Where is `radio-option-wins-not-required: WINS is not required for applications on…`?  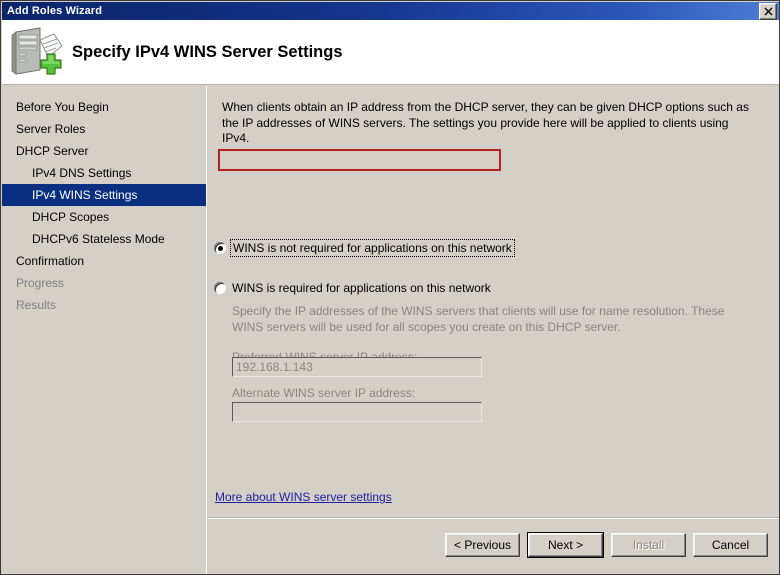
radio-option-wins-not-required: WINS is not required for applications on… is located at coordinates (364, 248).